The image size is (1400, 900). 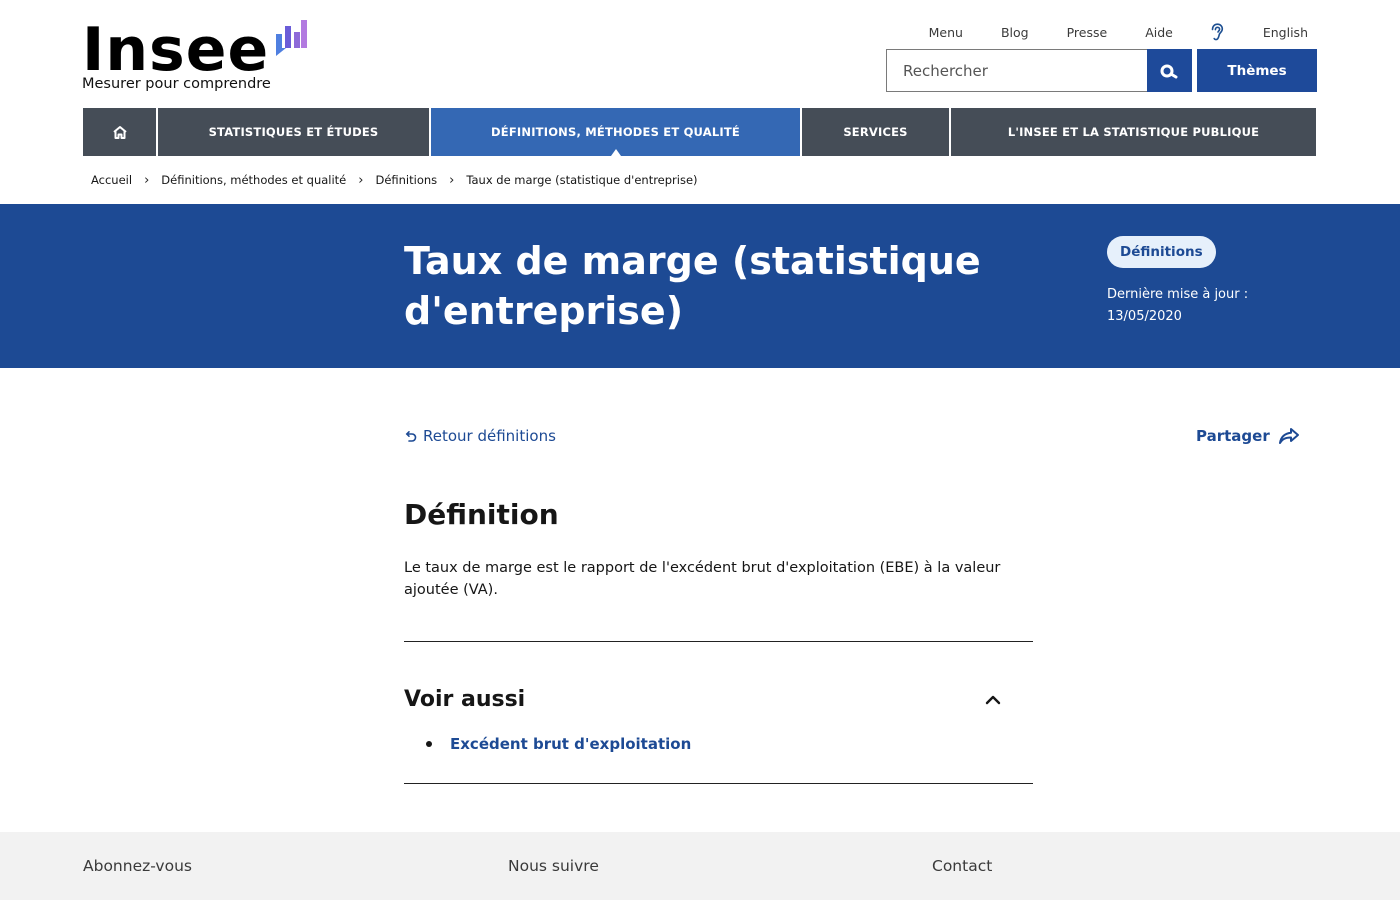 What do you see at coordinates (1178, 294) in the screenshot?
I see `last-update-label: Dernière mise à jour :` at bounding box center [1178, 294].